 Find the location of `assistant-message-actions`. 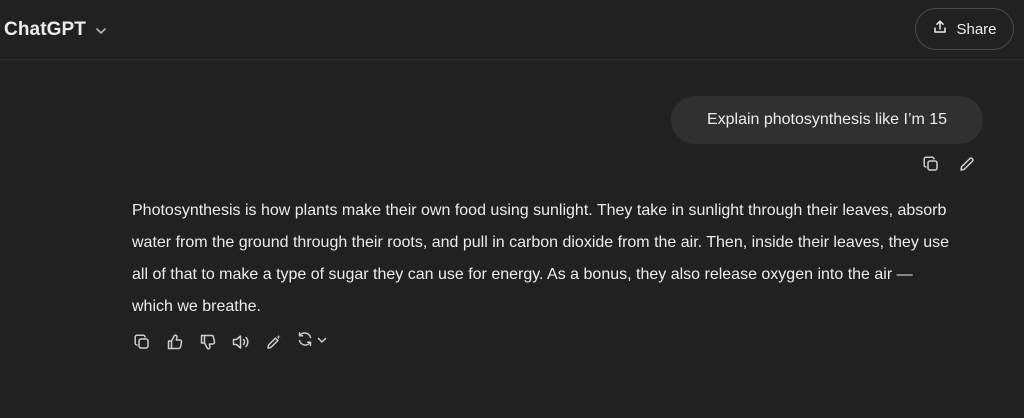

assistant-message-actions is located at coordinates (229, 341).